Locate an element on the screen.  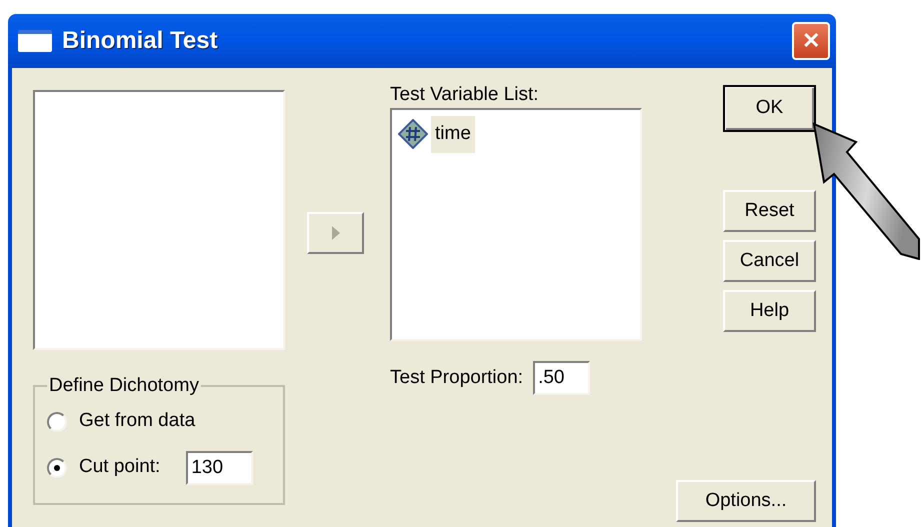
cut-point-field: 130 is located at coordinates (220, 467).